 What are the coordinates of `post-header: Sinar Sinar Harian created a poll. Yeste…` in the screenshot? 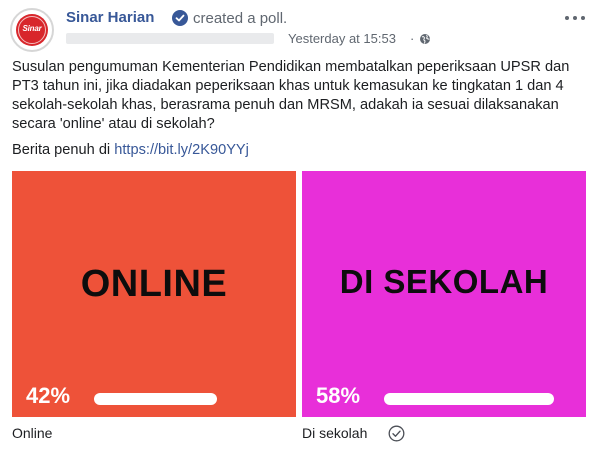 It's located at (300, 28).